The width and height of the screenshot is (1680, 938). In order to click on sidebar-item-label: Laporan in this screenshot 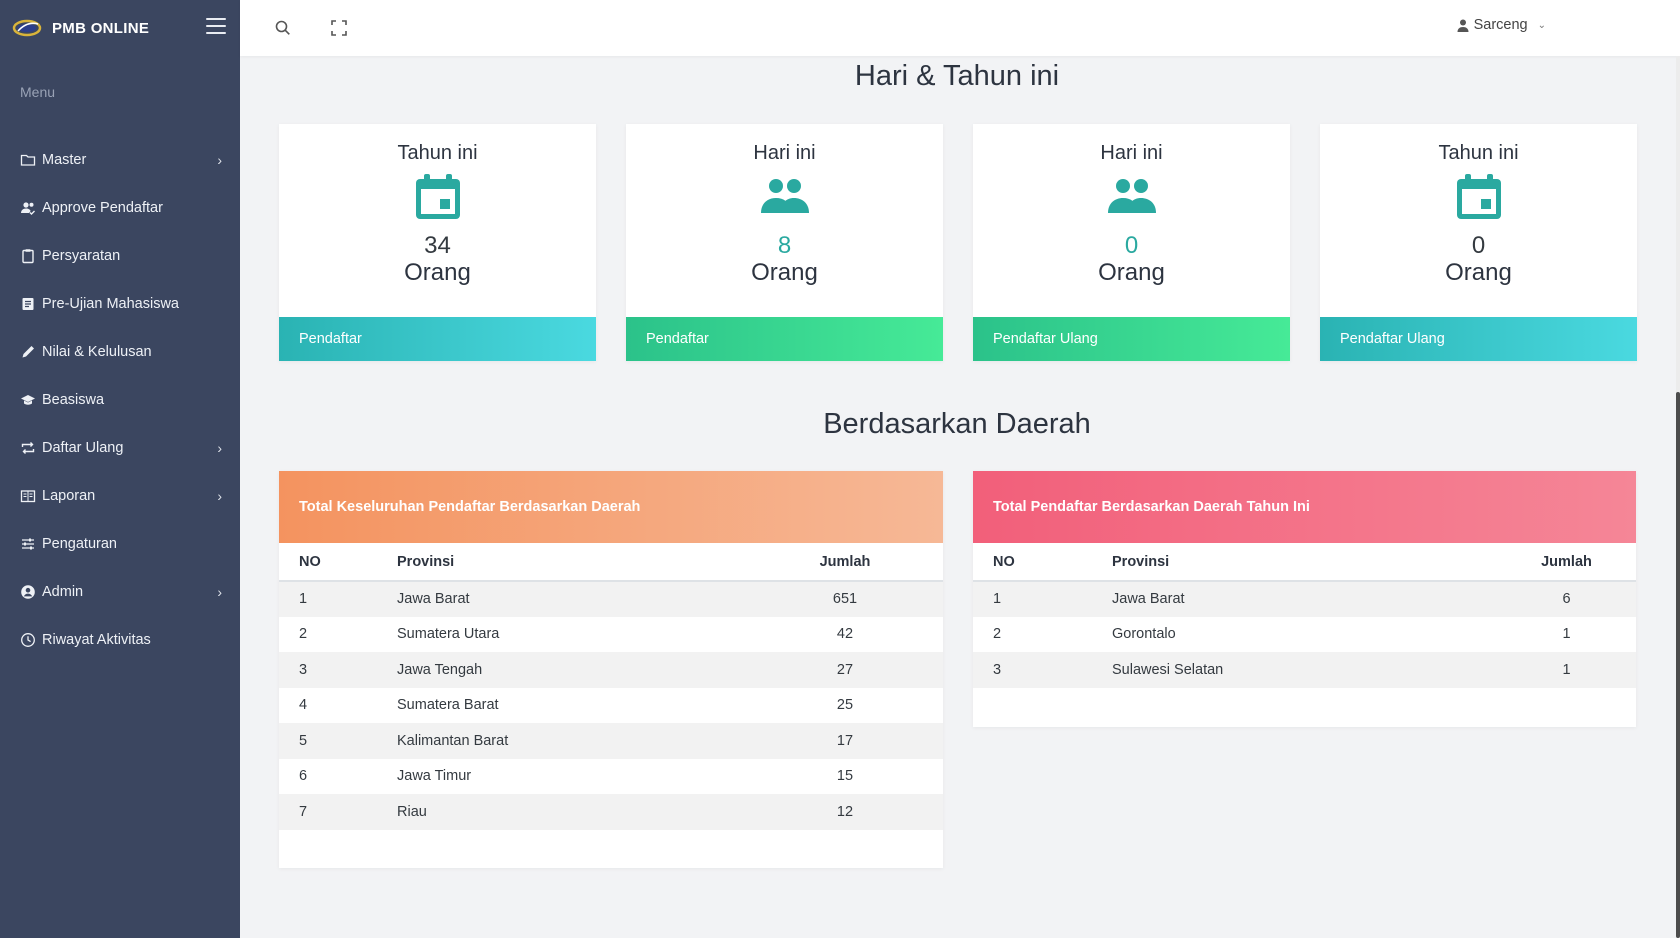, I will do `click(69, 496)`.